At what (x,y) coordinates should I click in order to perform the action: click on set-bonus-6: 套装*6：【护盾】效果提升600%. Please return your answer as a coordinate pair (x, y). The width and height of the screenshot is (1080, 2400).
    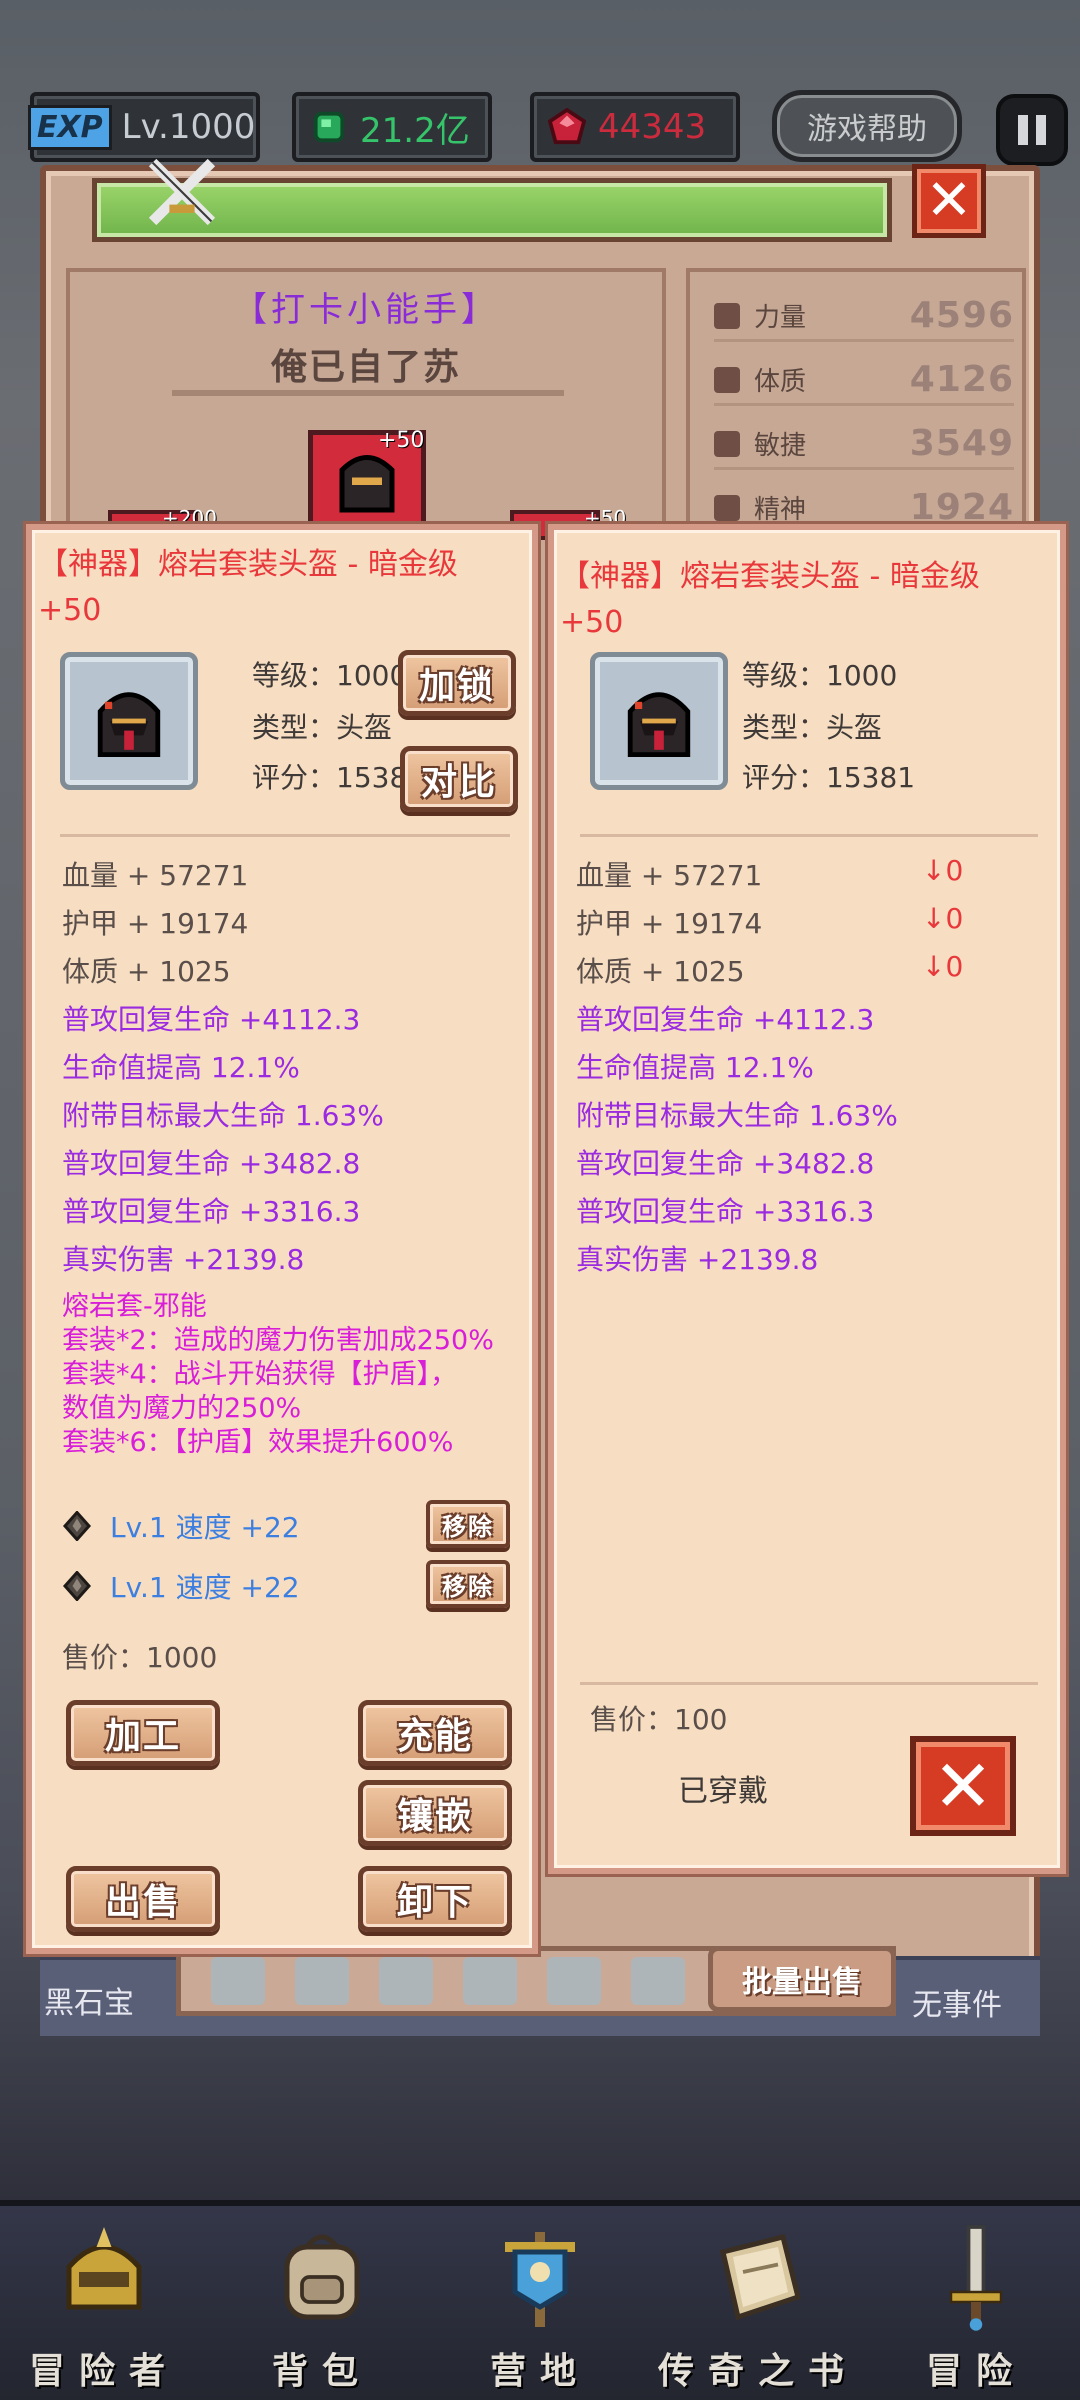
    Looking at the image, I should click on (258, 1442).